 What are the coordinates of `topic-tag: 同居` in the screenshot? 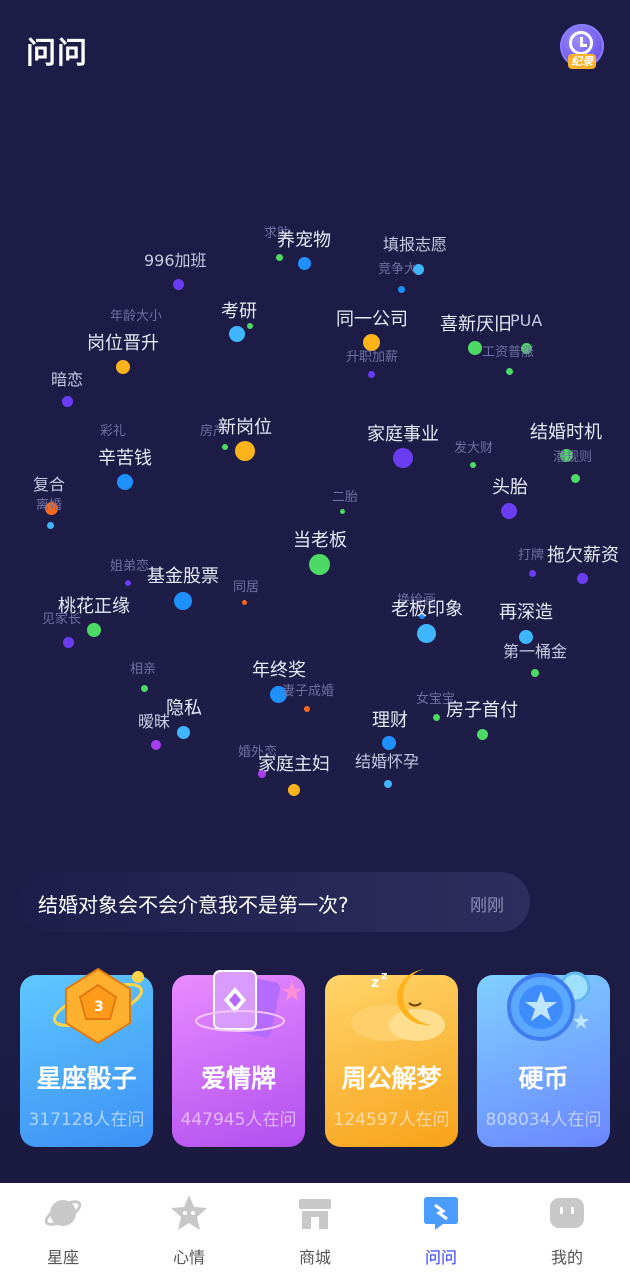 It's located at (246, 585).